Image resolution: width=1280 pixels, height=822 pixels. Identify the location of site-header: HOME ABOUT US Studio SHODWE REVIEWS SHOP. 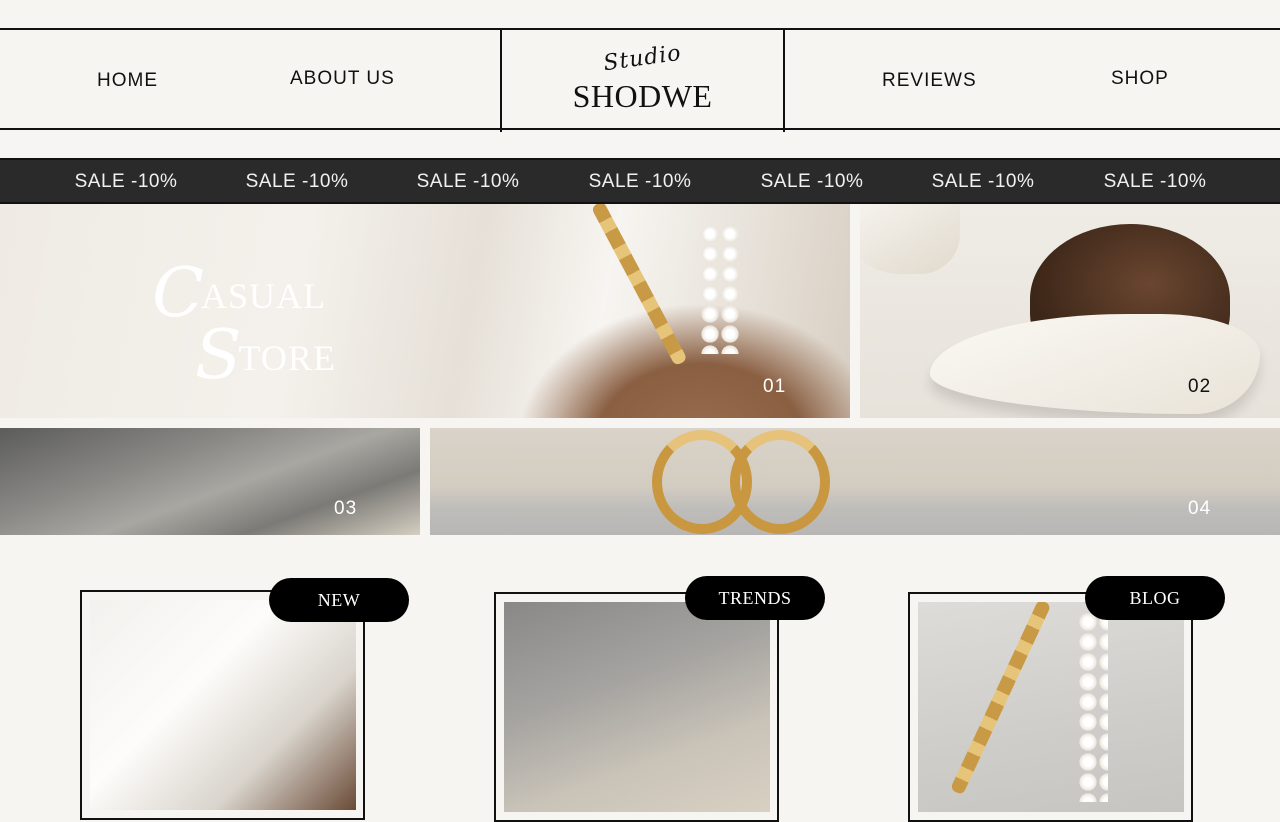
(640, 80).